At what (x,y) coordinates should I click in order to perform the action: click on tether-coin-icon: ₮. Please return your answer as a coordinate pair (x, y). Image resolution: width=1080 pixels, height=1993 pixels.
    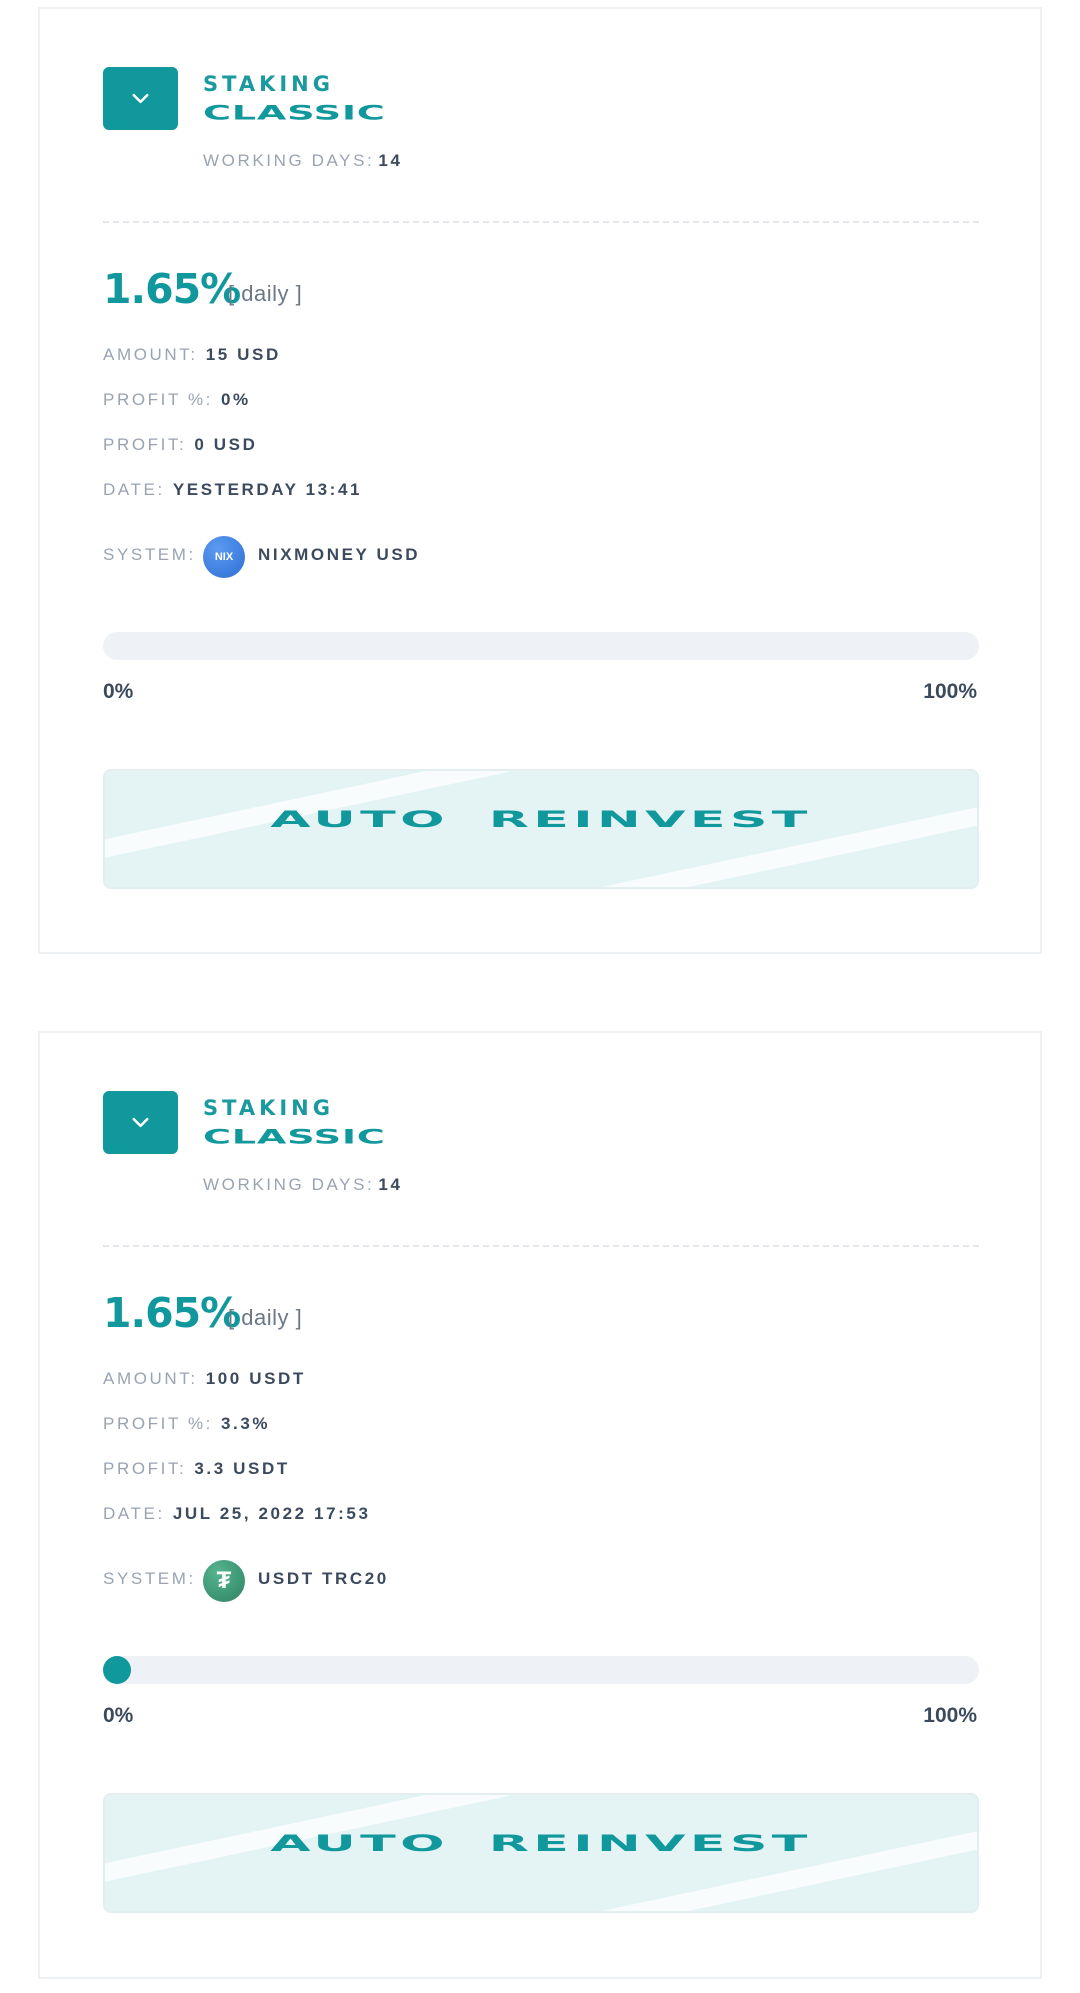
    Looking at the image, I should click on (224, 1581).